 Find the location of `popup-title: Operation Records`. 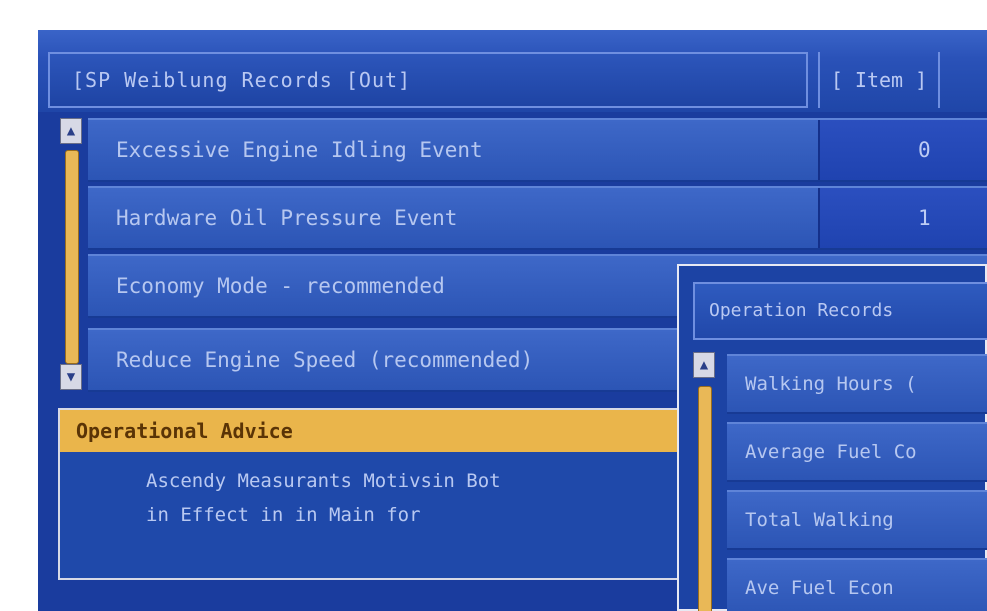

popup-title: Operation Records is located at coordinates (840, 311).